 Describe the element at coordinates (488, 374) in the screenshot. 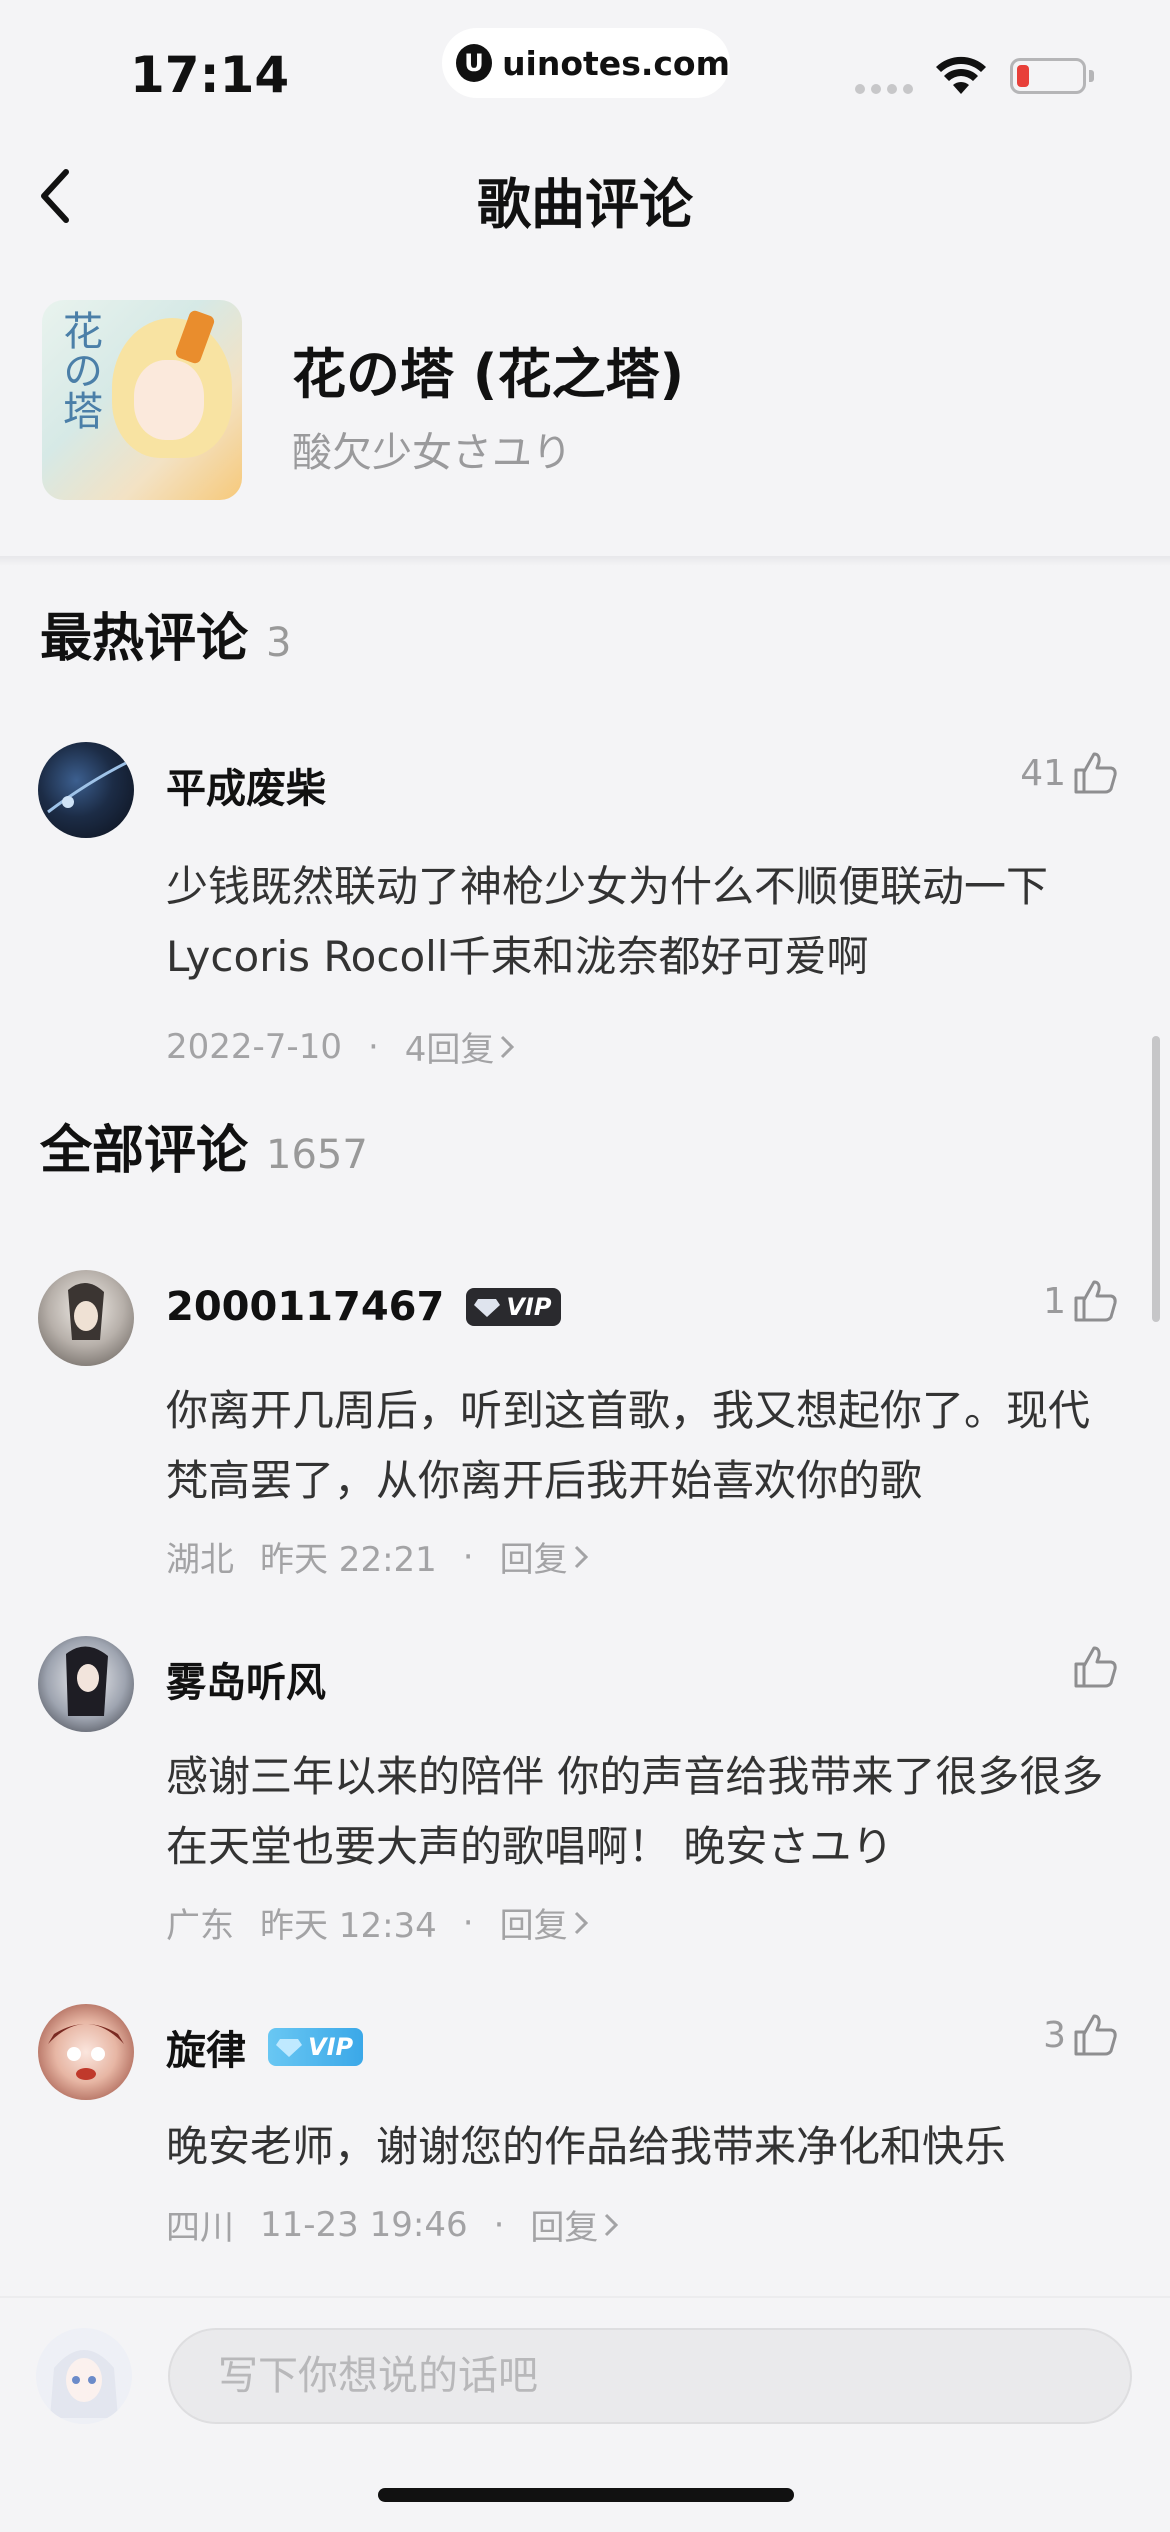

I see `song-title: 花の塔 (花之塔)` at that location.